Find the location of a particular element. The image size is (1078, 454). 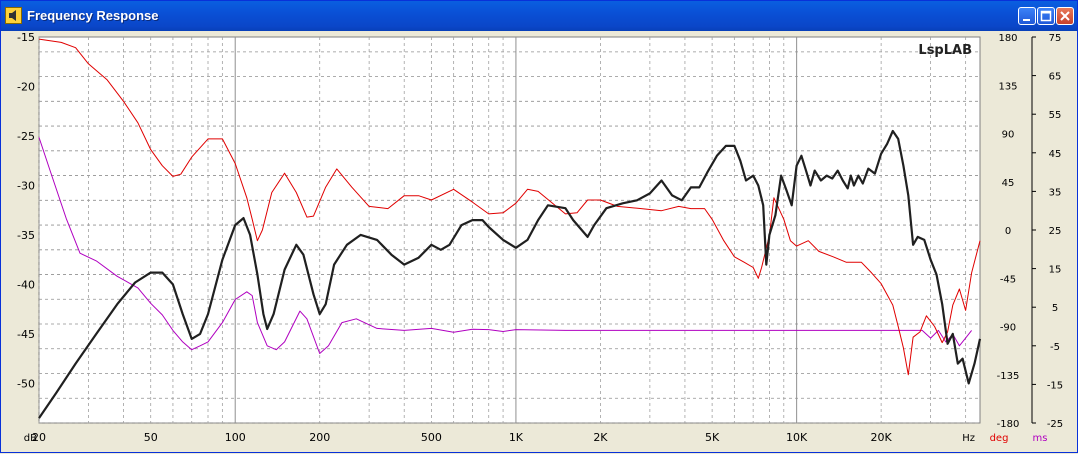

title-bar: Frequency Response is located at coordinates (539, 16).